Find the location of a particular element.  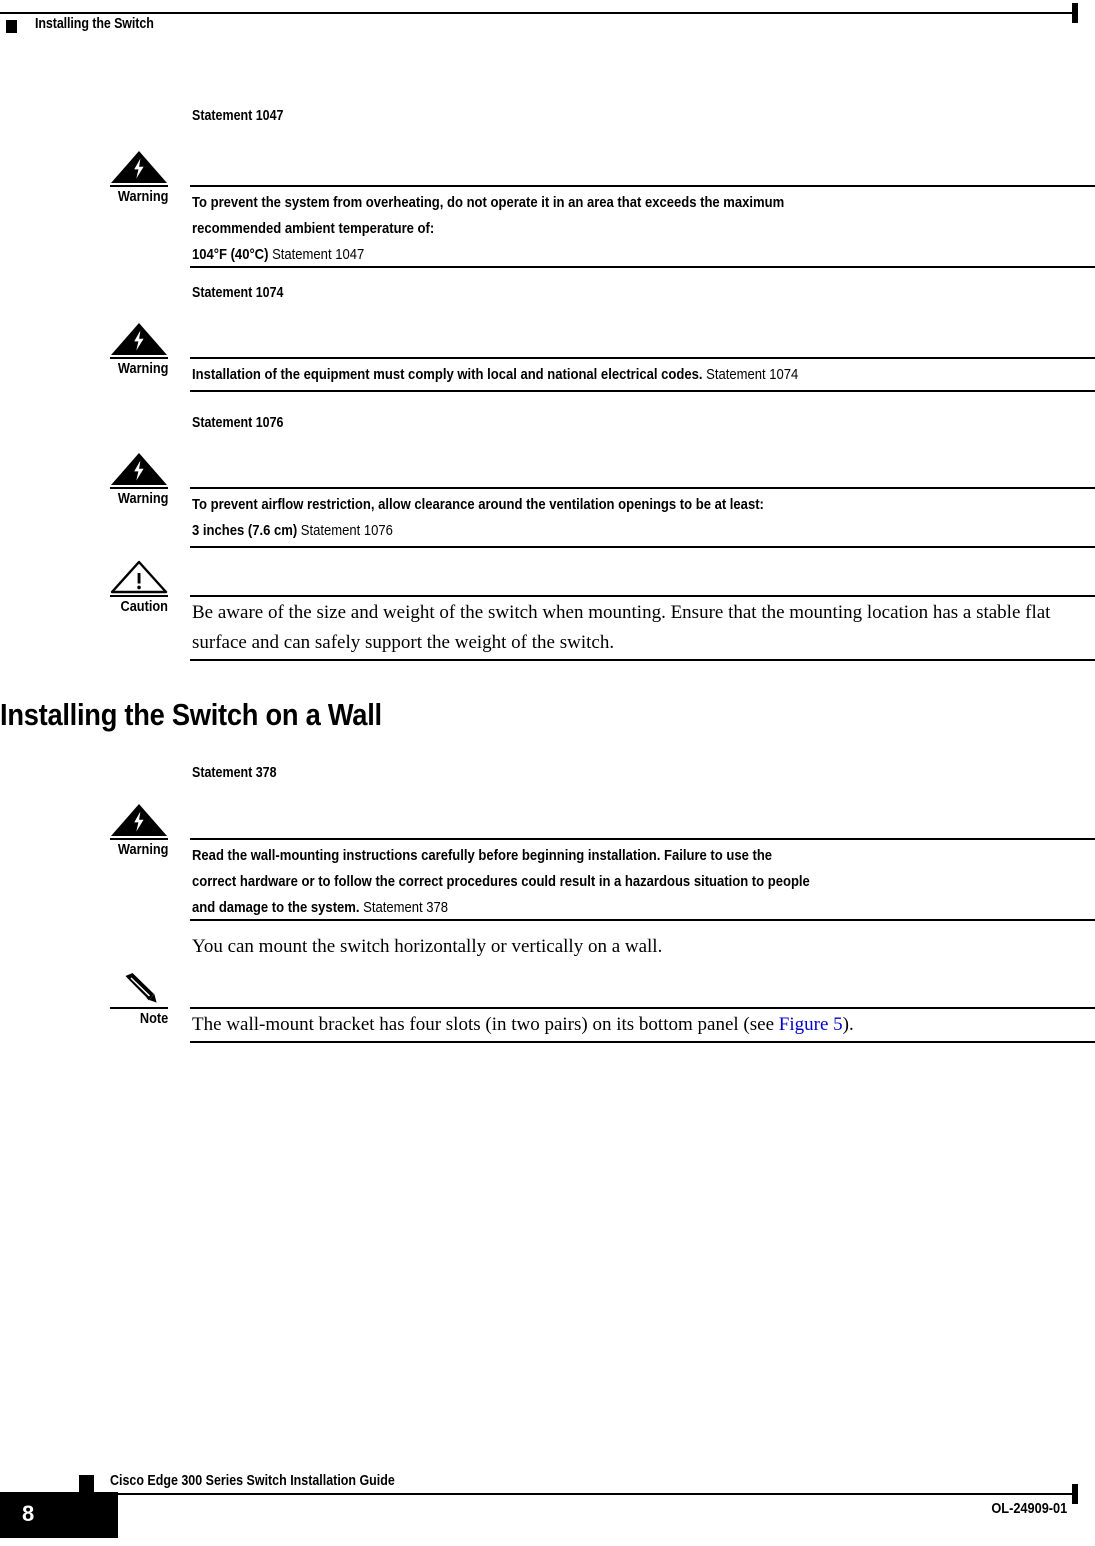

caution-exclamation-triangle-icon is located at coordinates (139, 577).